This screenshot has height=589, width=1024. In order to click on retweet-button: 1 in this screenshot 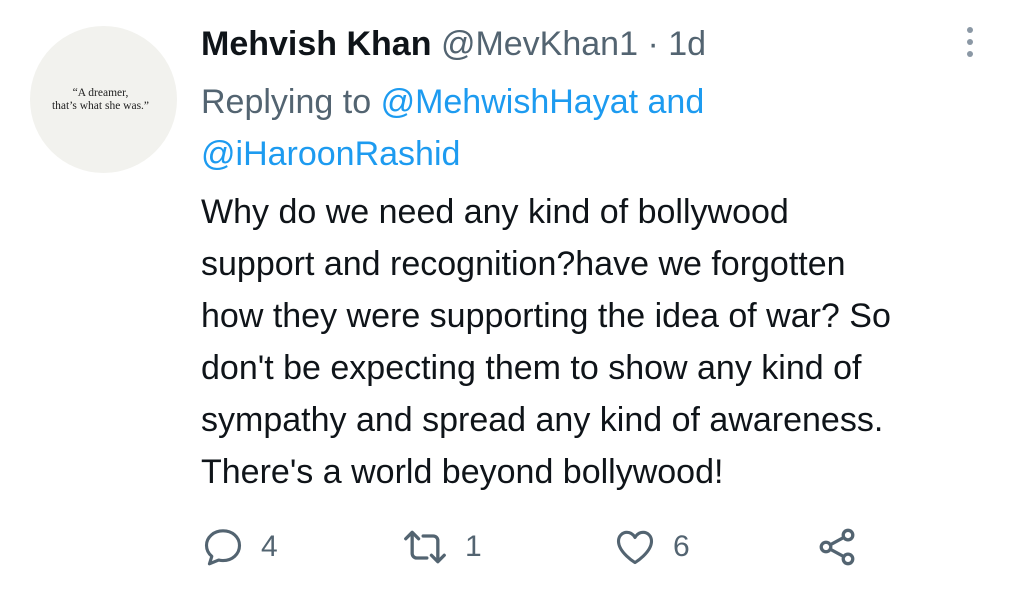, I will do `click(441, 547)`.